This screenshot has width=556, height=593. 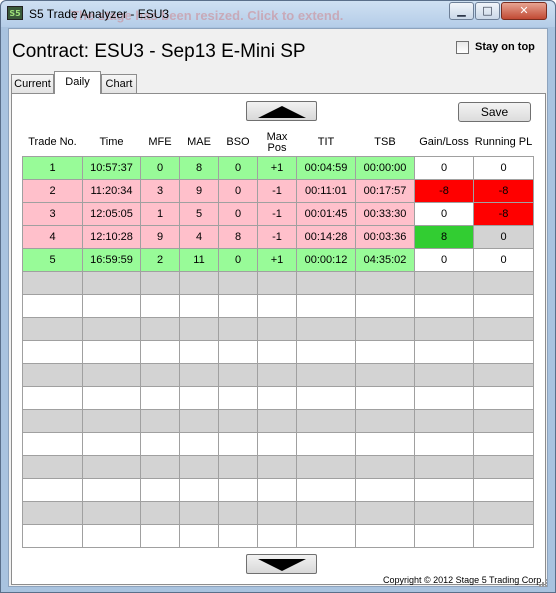 I want to click on tab-chart: Chart, so click(x=119, y=83).